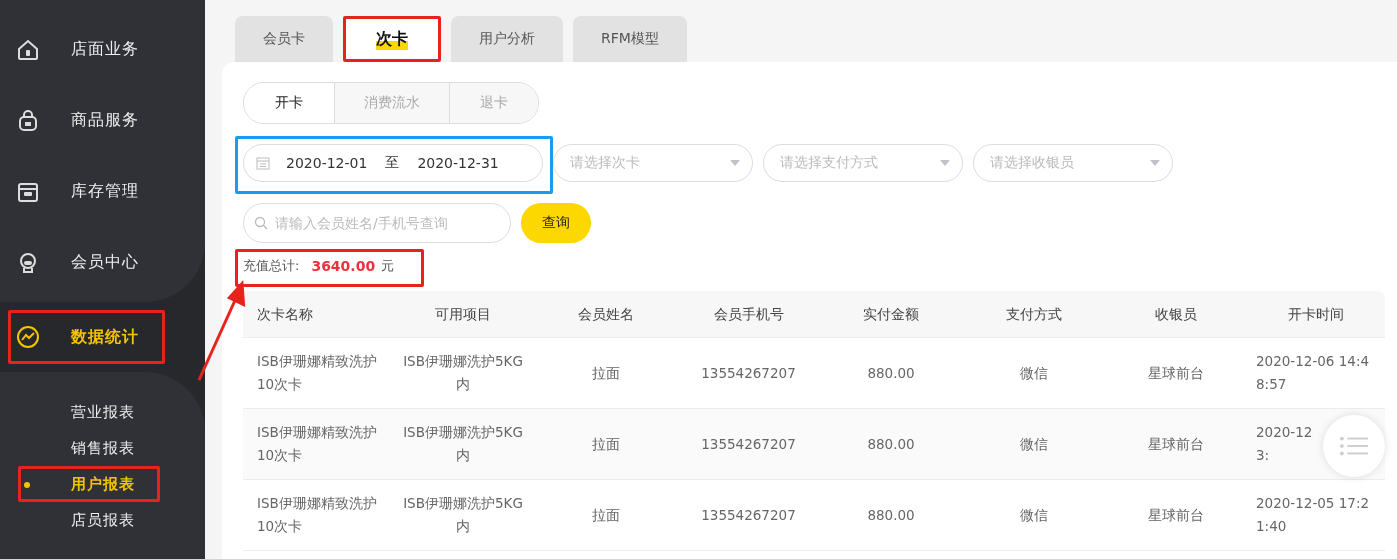  Describe the element at coordinates (343, 266) in the screenshot. I see `total-amount: 3640.00` at that location.